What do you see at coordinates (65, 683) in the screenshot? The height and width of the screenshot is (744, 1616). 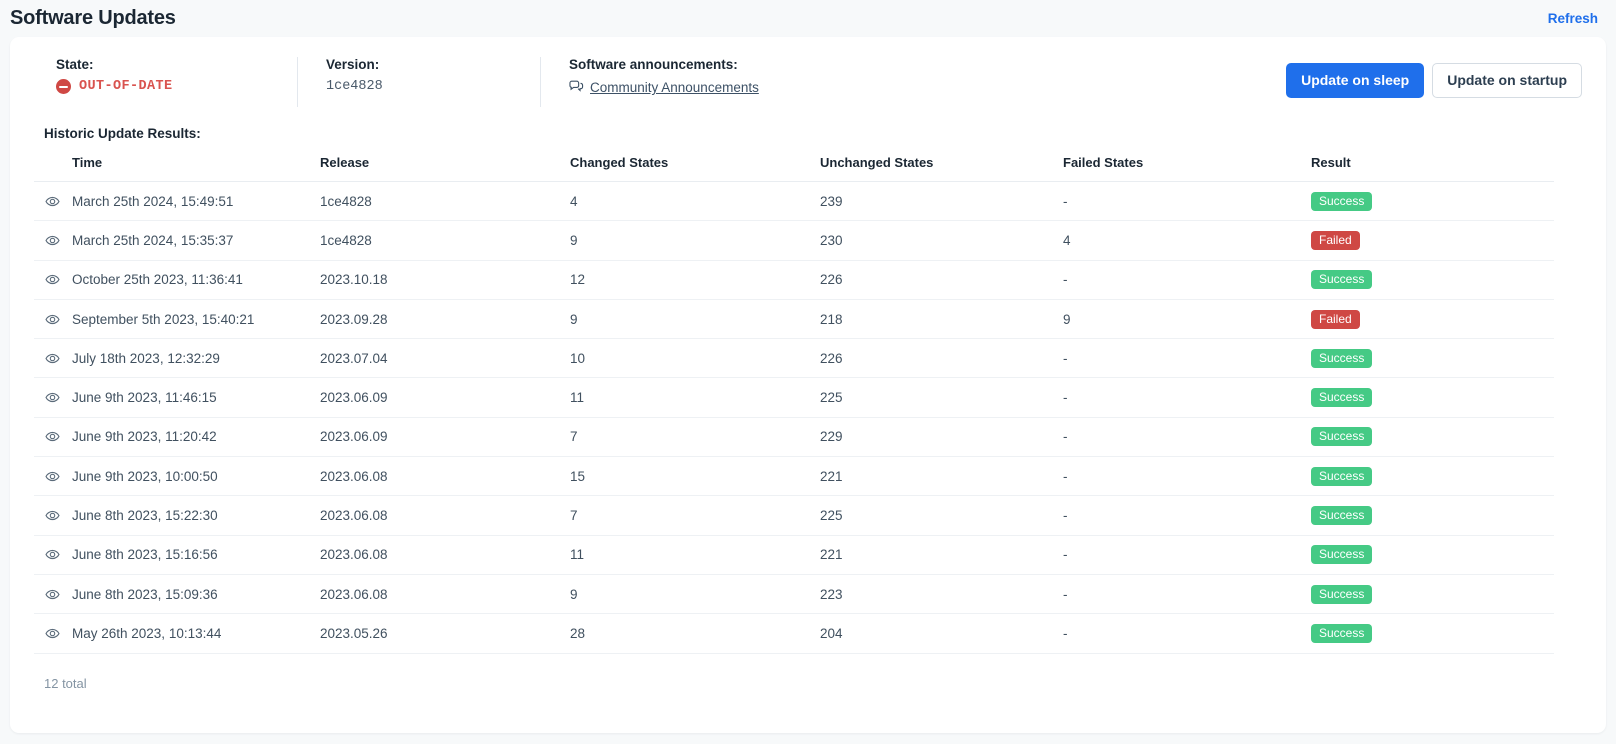 I see `table-row-count: 12 total` at bounding box center [65, 683].